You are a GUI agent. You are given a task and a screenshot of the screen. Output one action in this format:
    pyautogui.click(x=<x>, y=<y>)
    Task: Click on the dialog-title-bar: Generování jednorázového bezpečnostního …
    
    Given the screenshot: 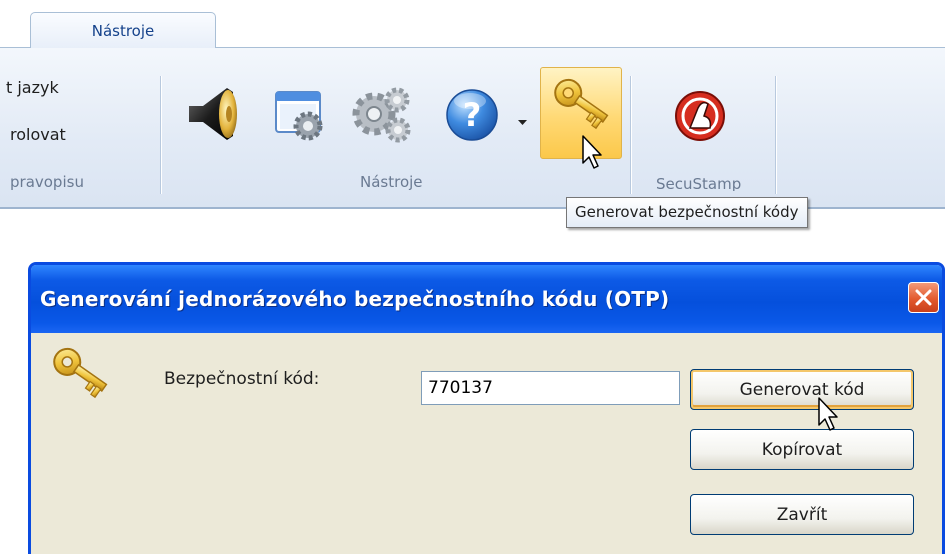 What is the action you would take?
    pyautogui.click(x=486, y=299)
    